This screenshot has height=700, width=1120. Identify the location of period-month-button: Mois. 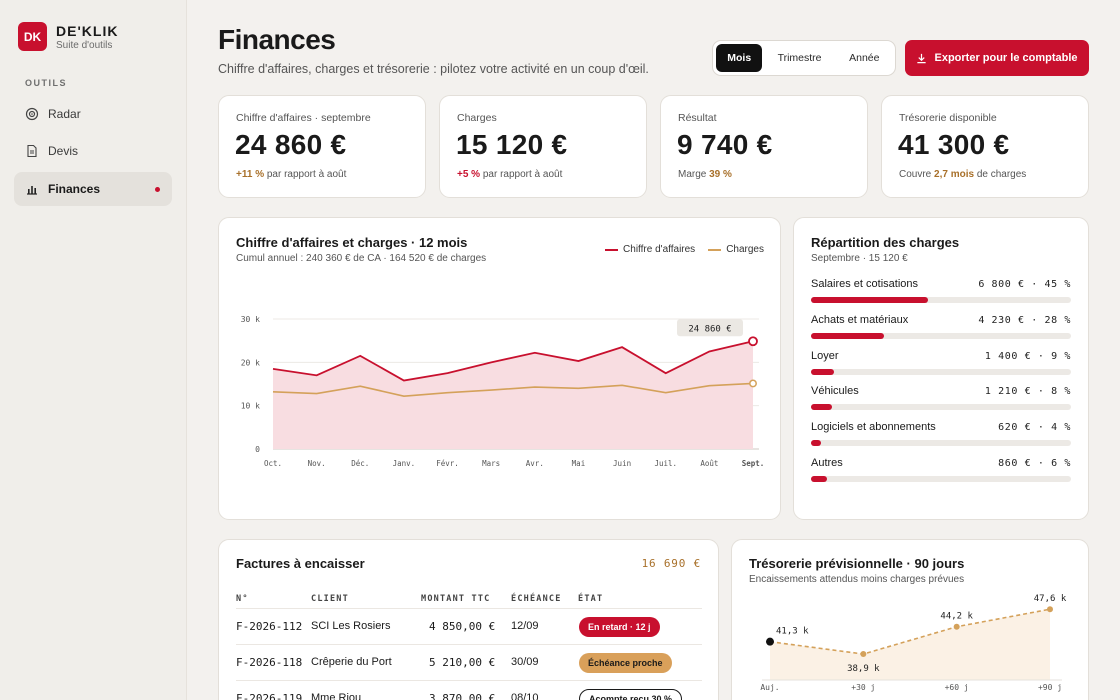
(739, 58).